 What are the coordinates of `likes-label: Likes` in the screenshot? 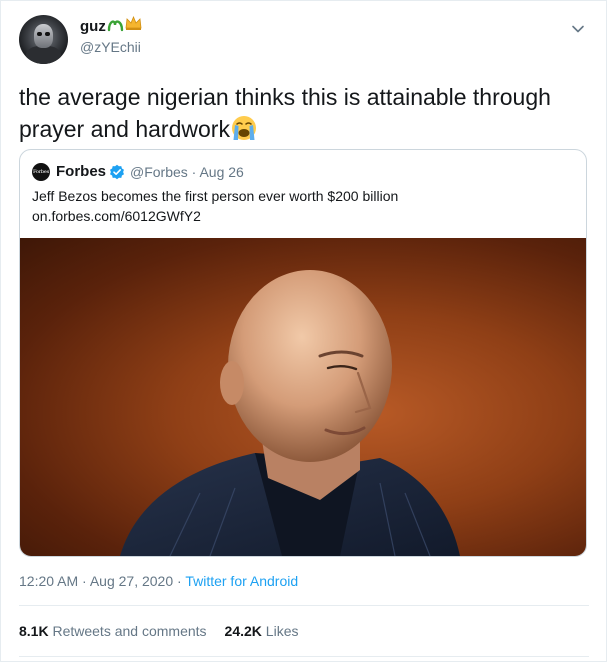 It's located at (280, 631).